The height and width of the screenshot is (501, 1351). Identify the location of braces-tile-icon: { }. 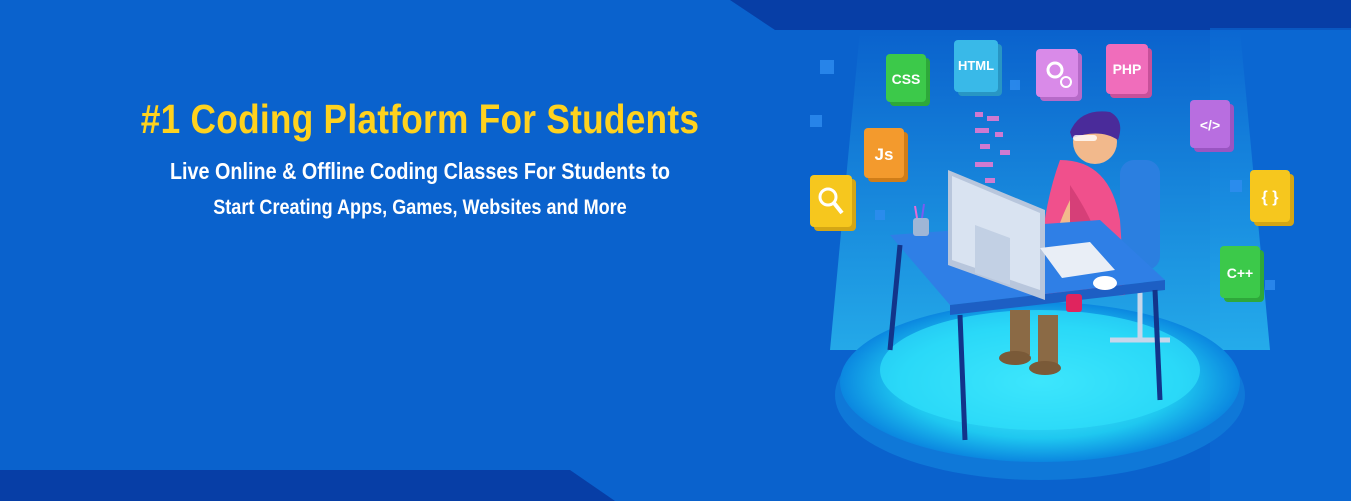
(1272, 198).